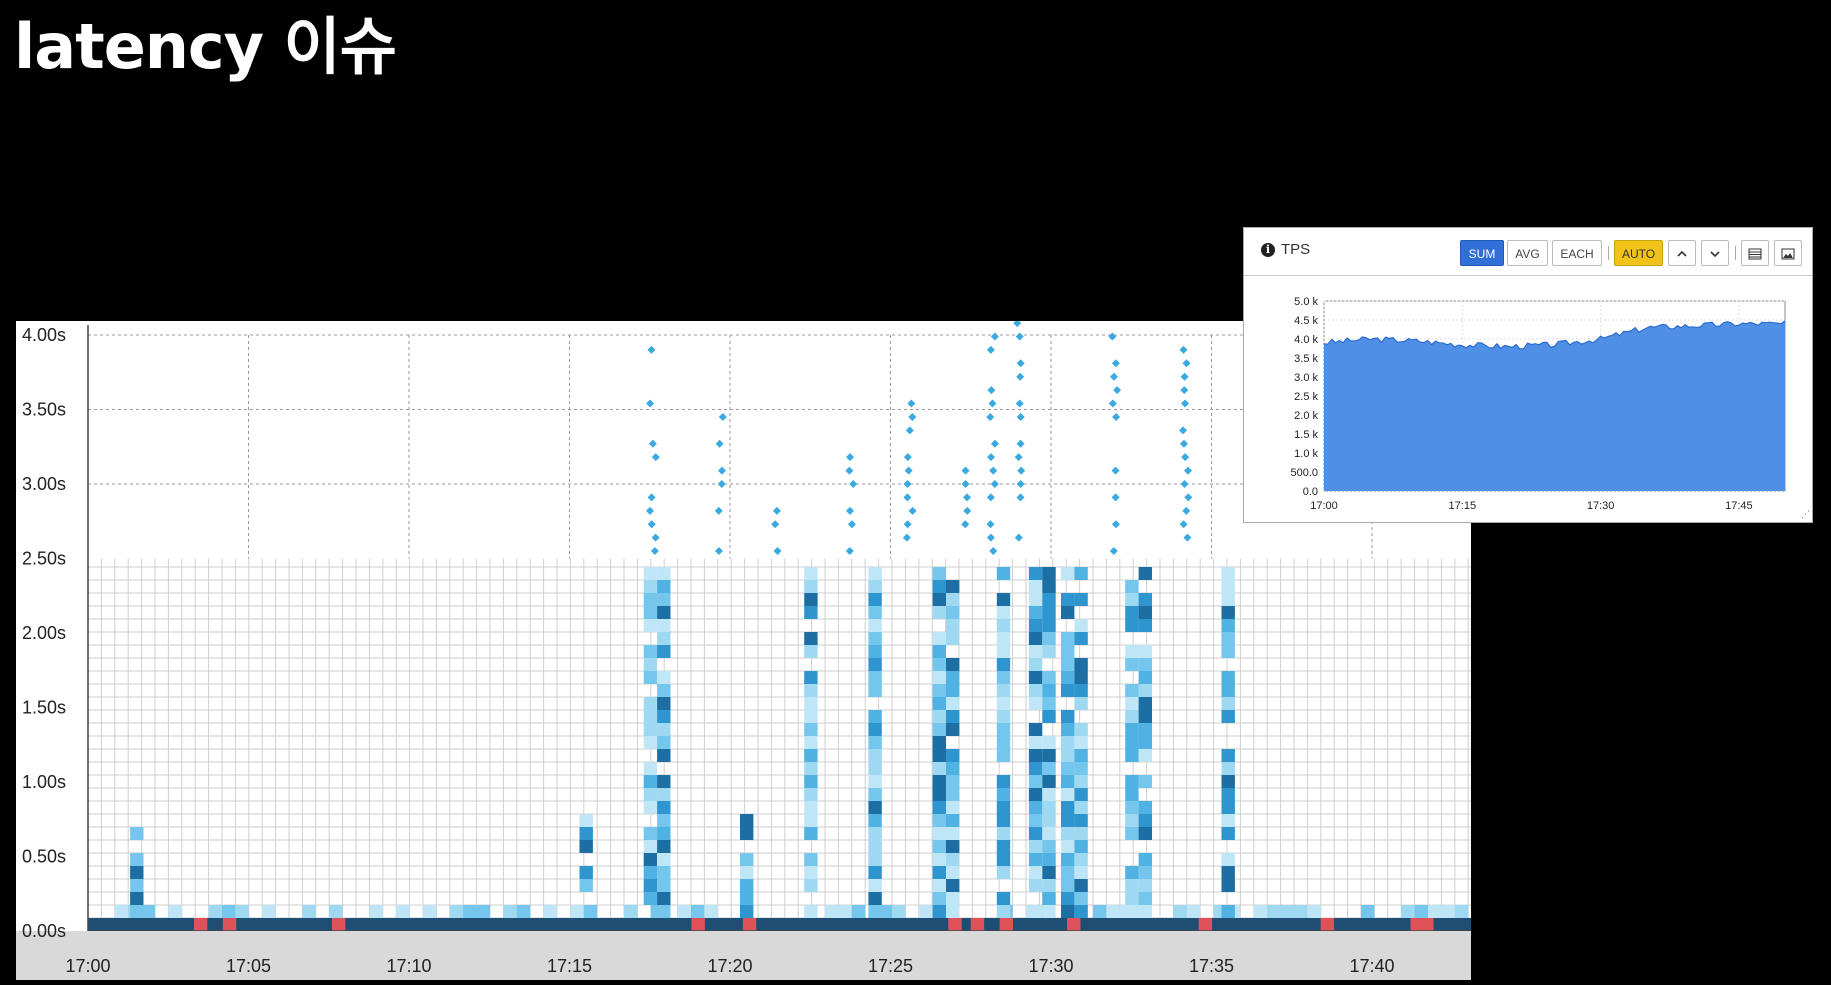 This screenshot has height=985, width=1831. I want to click on x-tick-label: 17:30, so click(1050, 966).